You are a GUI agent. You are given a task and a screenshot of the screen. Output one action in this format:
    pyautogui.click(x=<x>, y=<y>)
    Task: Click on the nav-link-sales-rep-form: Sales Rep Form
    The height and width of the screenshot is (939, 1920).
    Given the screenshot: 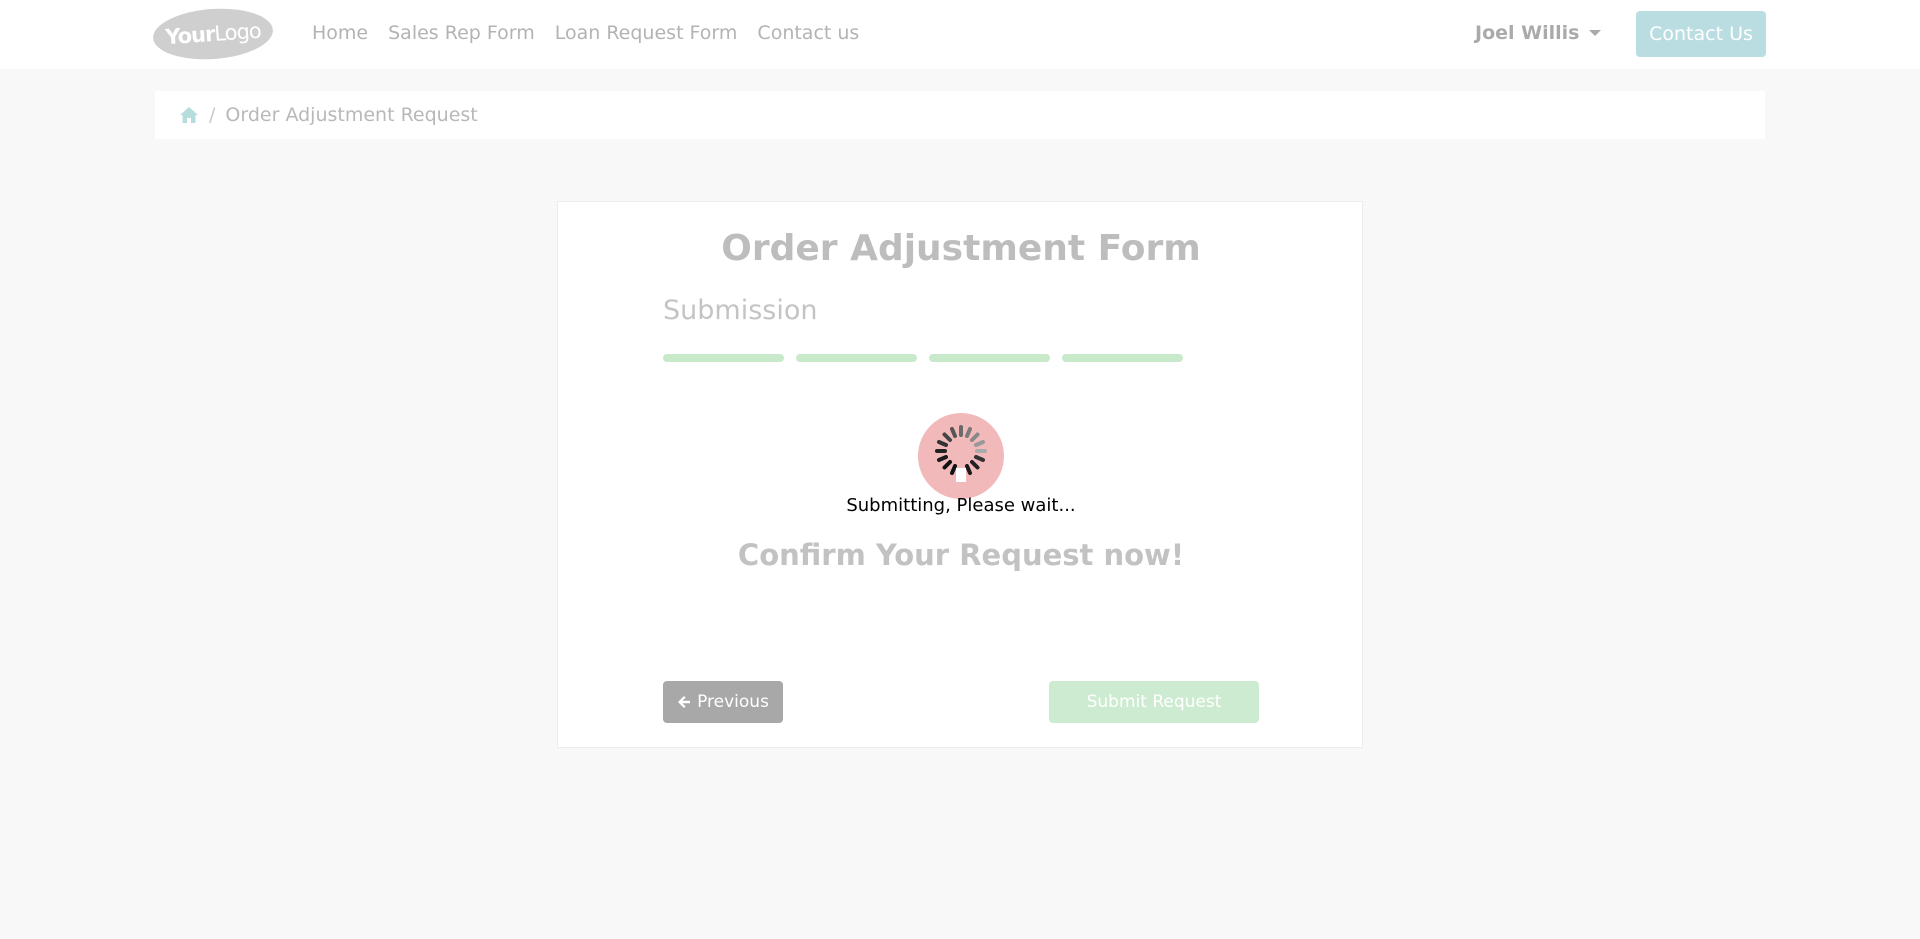 What is the action you would take?
    pyautogui.click(x=461, y=33)
    